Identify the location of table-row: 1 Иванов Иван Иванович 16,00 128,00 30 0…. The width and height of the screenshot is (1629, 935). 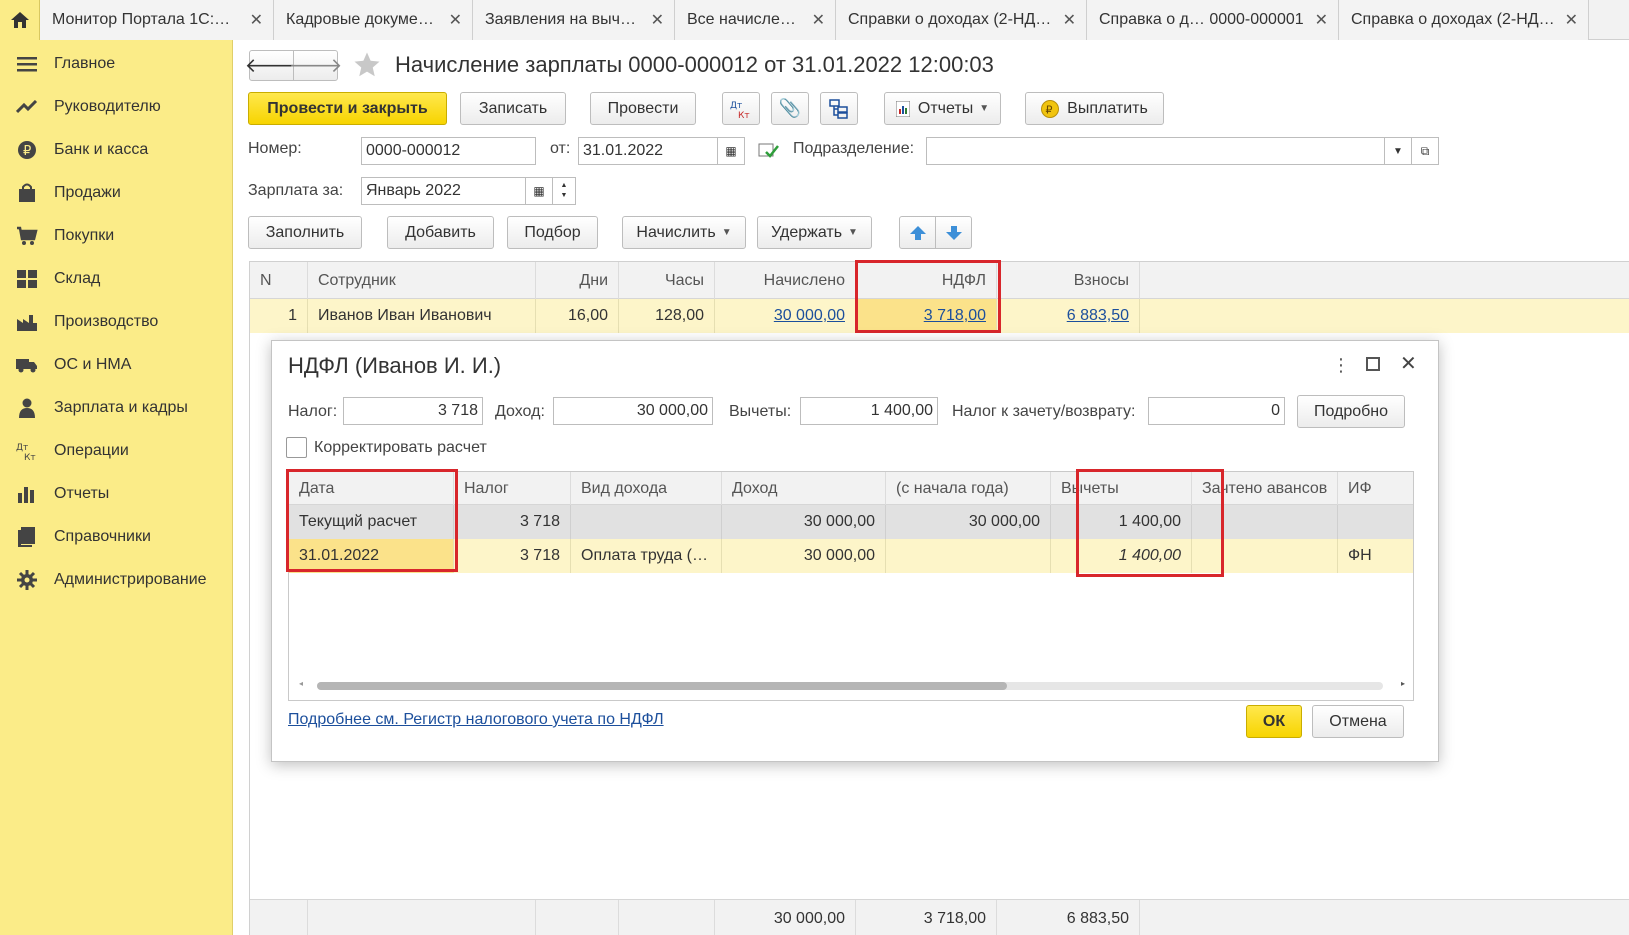
(939, 316).